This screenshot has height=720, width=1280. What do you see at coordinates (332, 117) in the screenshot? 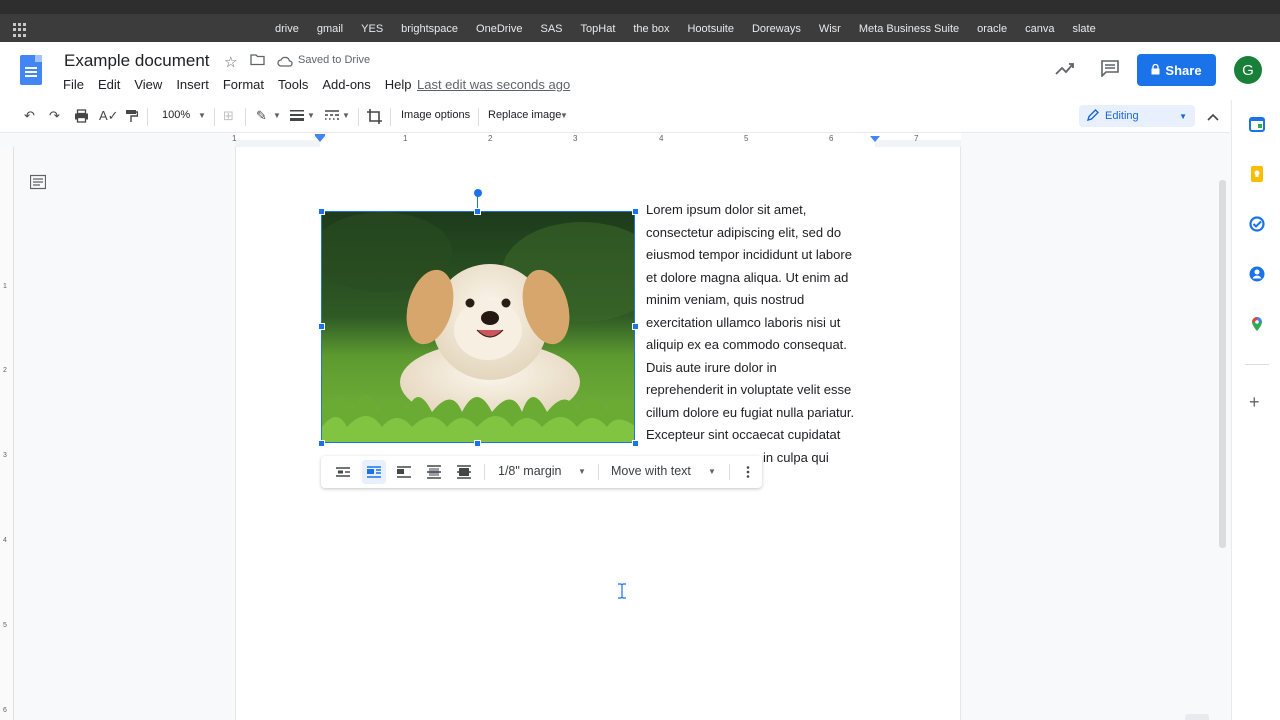
I see `border-dash-icon` at bounding box center [332, 117].